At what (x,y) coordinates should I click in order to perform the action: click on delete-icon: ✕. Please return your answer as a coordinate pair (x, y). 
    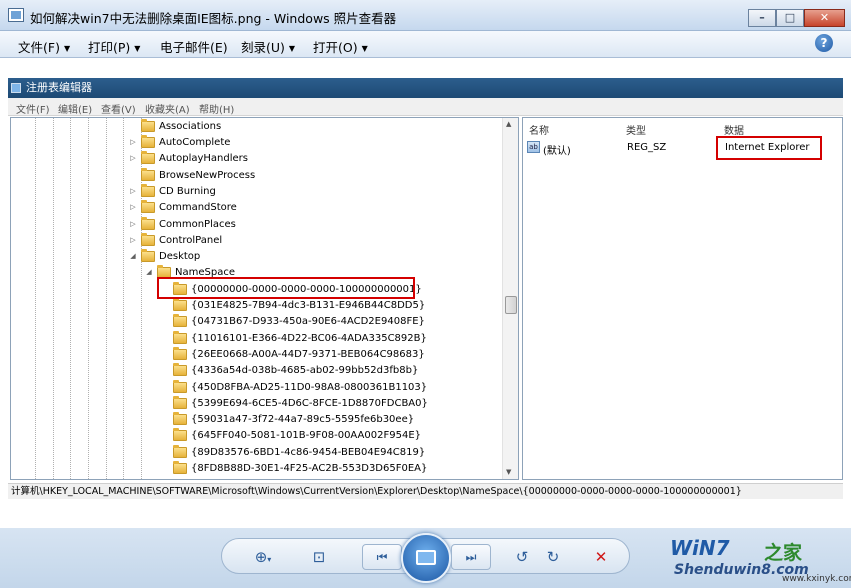
    Looking at the image, I should click on (601, 557).